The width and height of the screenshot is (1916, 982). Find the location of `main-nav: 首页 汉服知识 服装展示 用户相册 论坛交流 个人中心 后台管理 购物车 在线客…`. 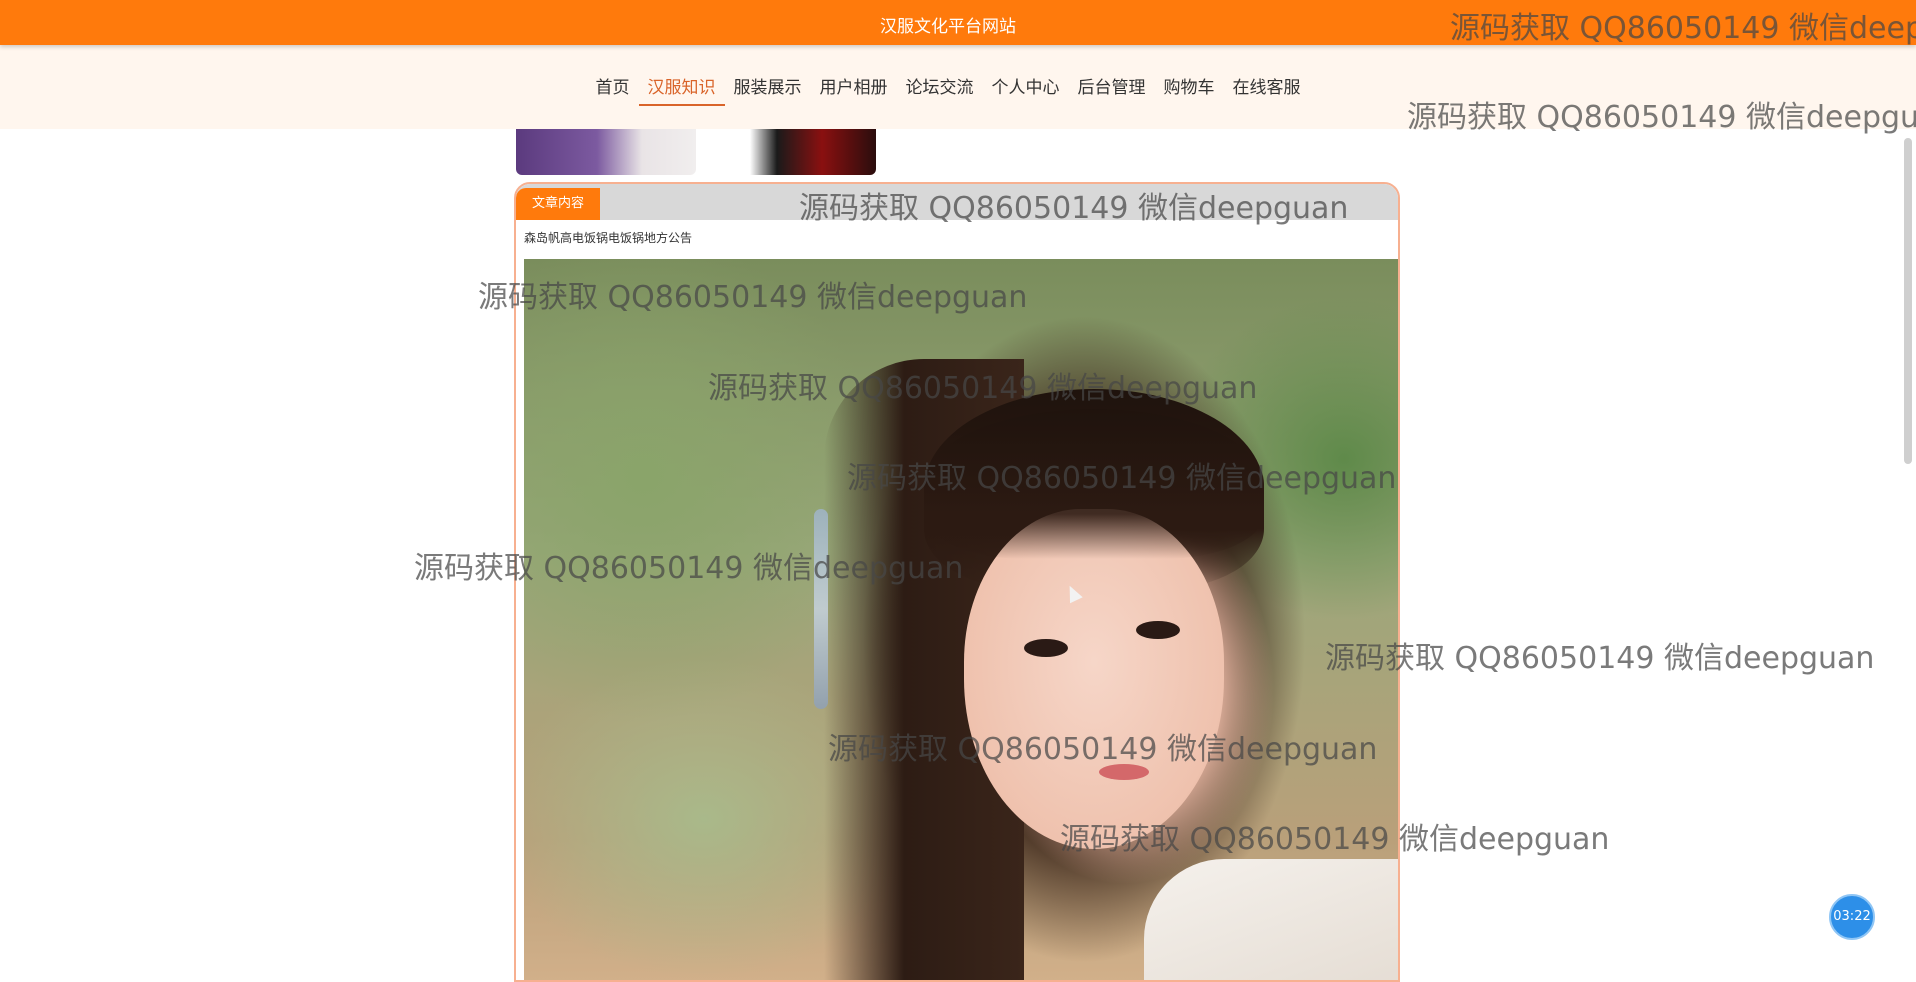

main-nav: 首页 汉服知识 服装展示 用户相册 论坛交流 个人中心 后台管理 购物车 在线客… is located at coordinates (958, 87).